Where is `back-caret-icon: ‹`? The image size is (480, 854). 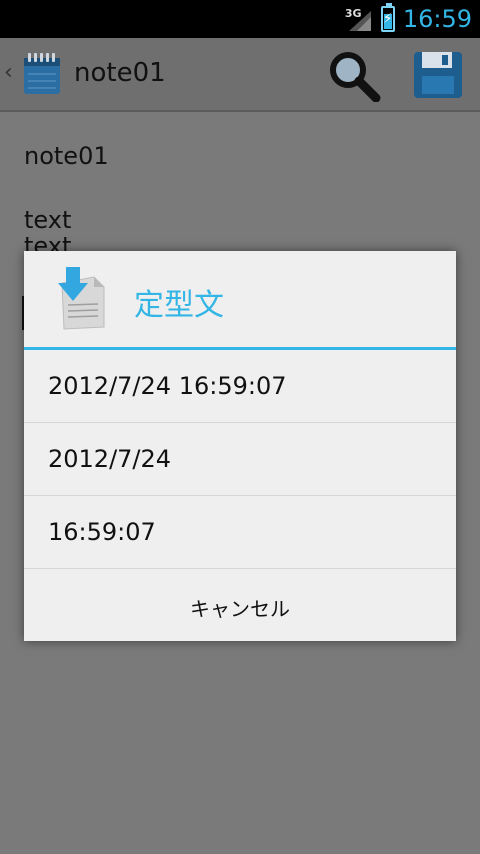
back-caret-icon: ‹ is located at coordinates (8, 72).